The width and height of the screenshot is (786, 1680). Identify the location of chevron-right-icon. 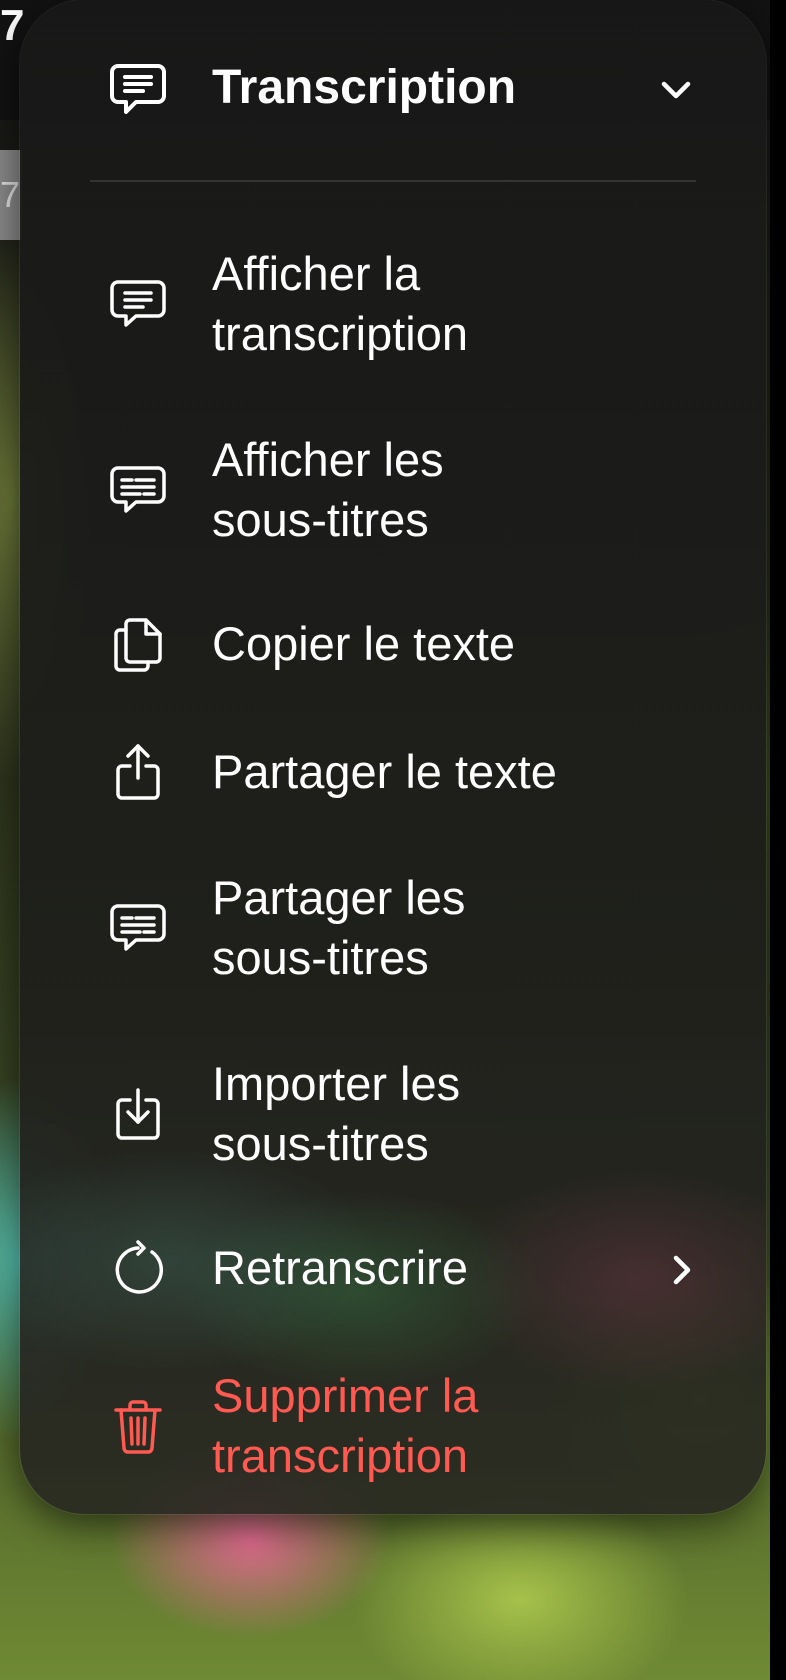
(681, 1270).